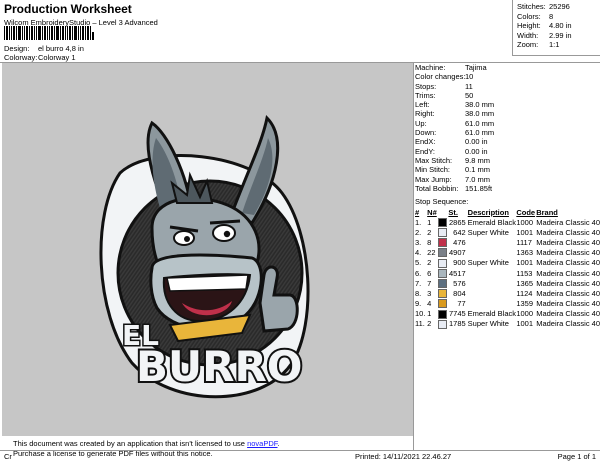  What do you see at coordinates (420, 314) in the screenshot?
I see `row-number: 10.` at bounding box center [420, 314].